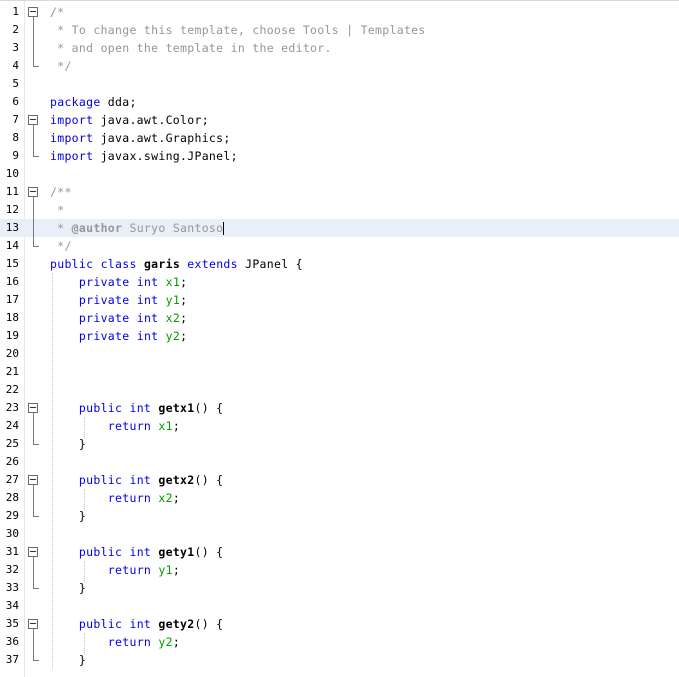  I want to click on code-text: private int x1;, so click(118, 282).